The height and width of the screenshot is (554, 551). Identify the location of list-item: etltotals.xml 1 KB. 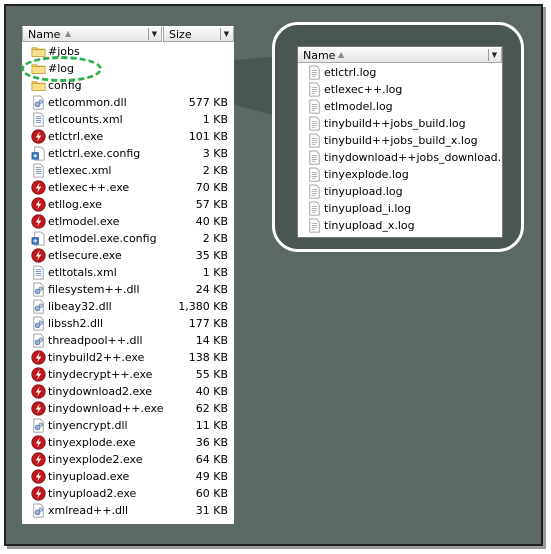
(128, 272).